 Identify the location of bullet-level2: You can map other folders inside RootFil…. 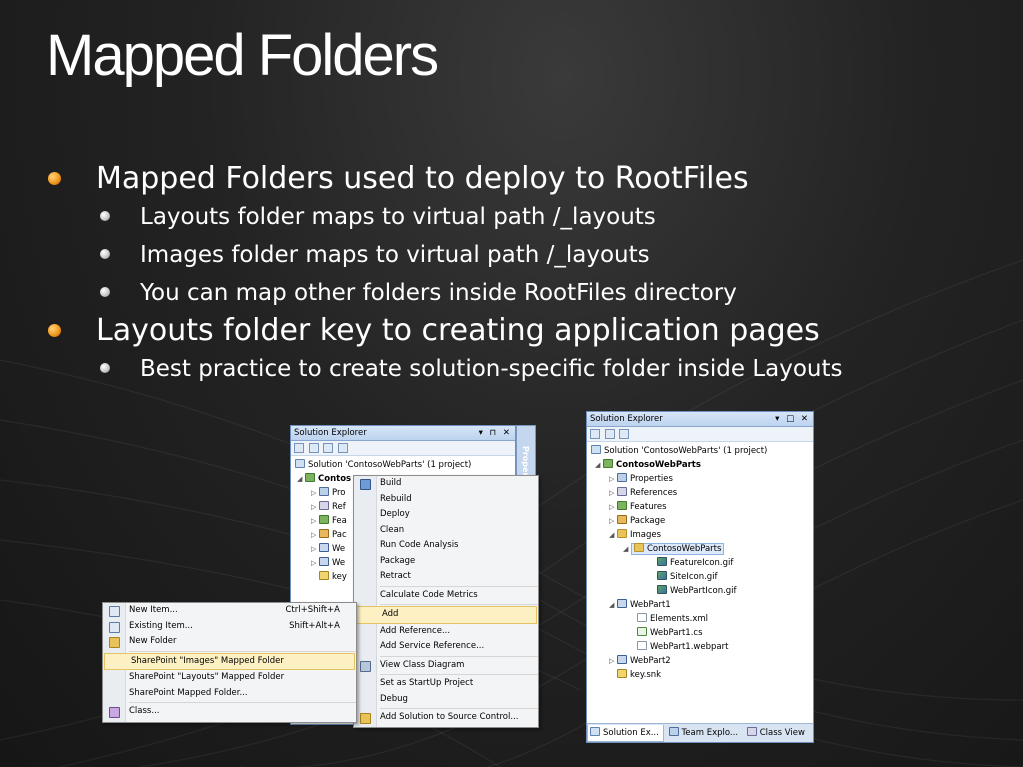
(520, 293).